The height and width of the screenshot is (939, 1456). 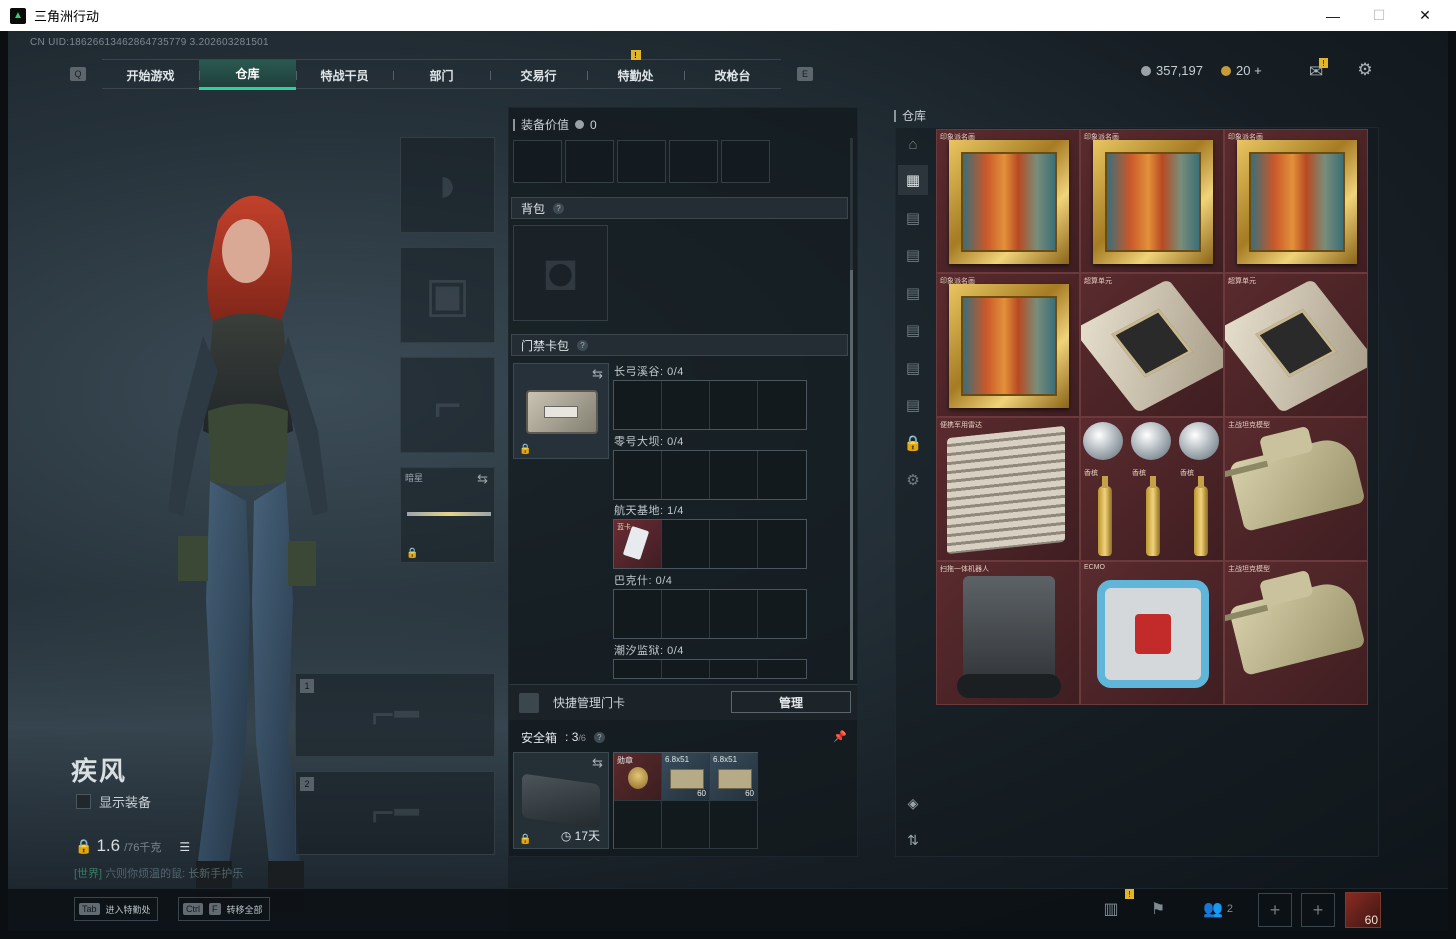 What do you see at coordinates (560, 273) in the screenshot?
I see `backpack-slot: ◘` at bounding box center [560, 273].